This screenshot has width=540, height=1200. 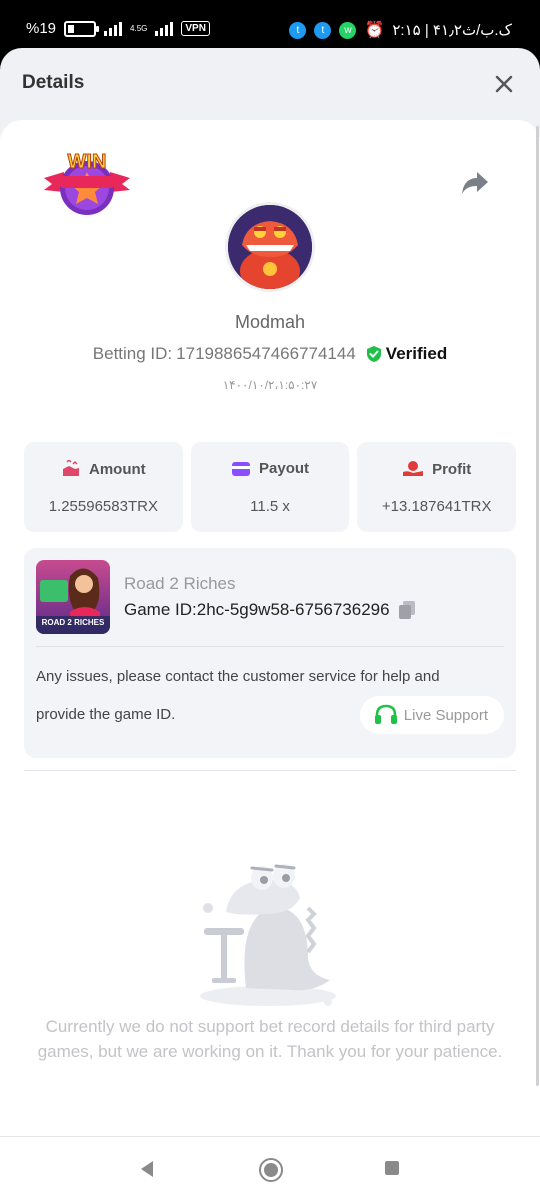 What do you see at coordinates (413, 468) in the screenshot?
I see `profit-icon` at bounding box center [413, 468].